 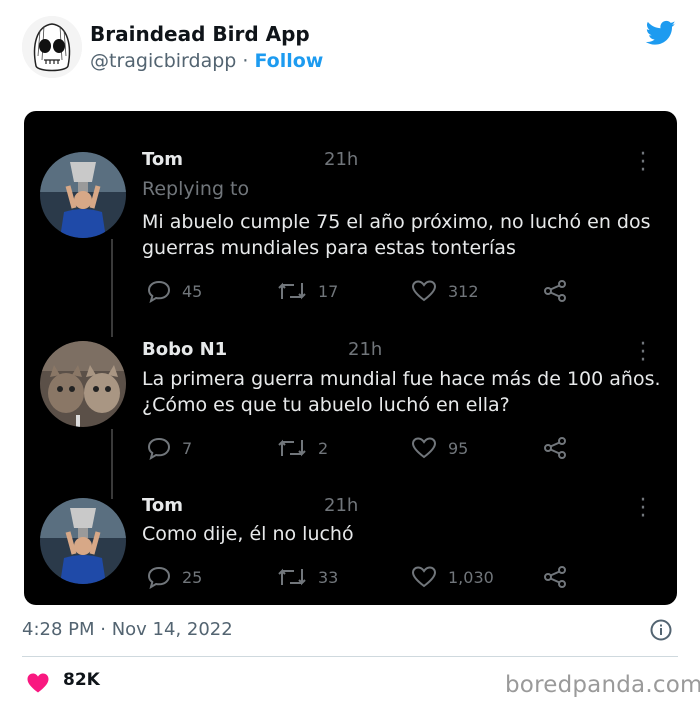 What do you see at coordinates (163, 61) in the screenshot?
I see `author-handle: @tragicbirdapp` at bounding box center [163, 61].